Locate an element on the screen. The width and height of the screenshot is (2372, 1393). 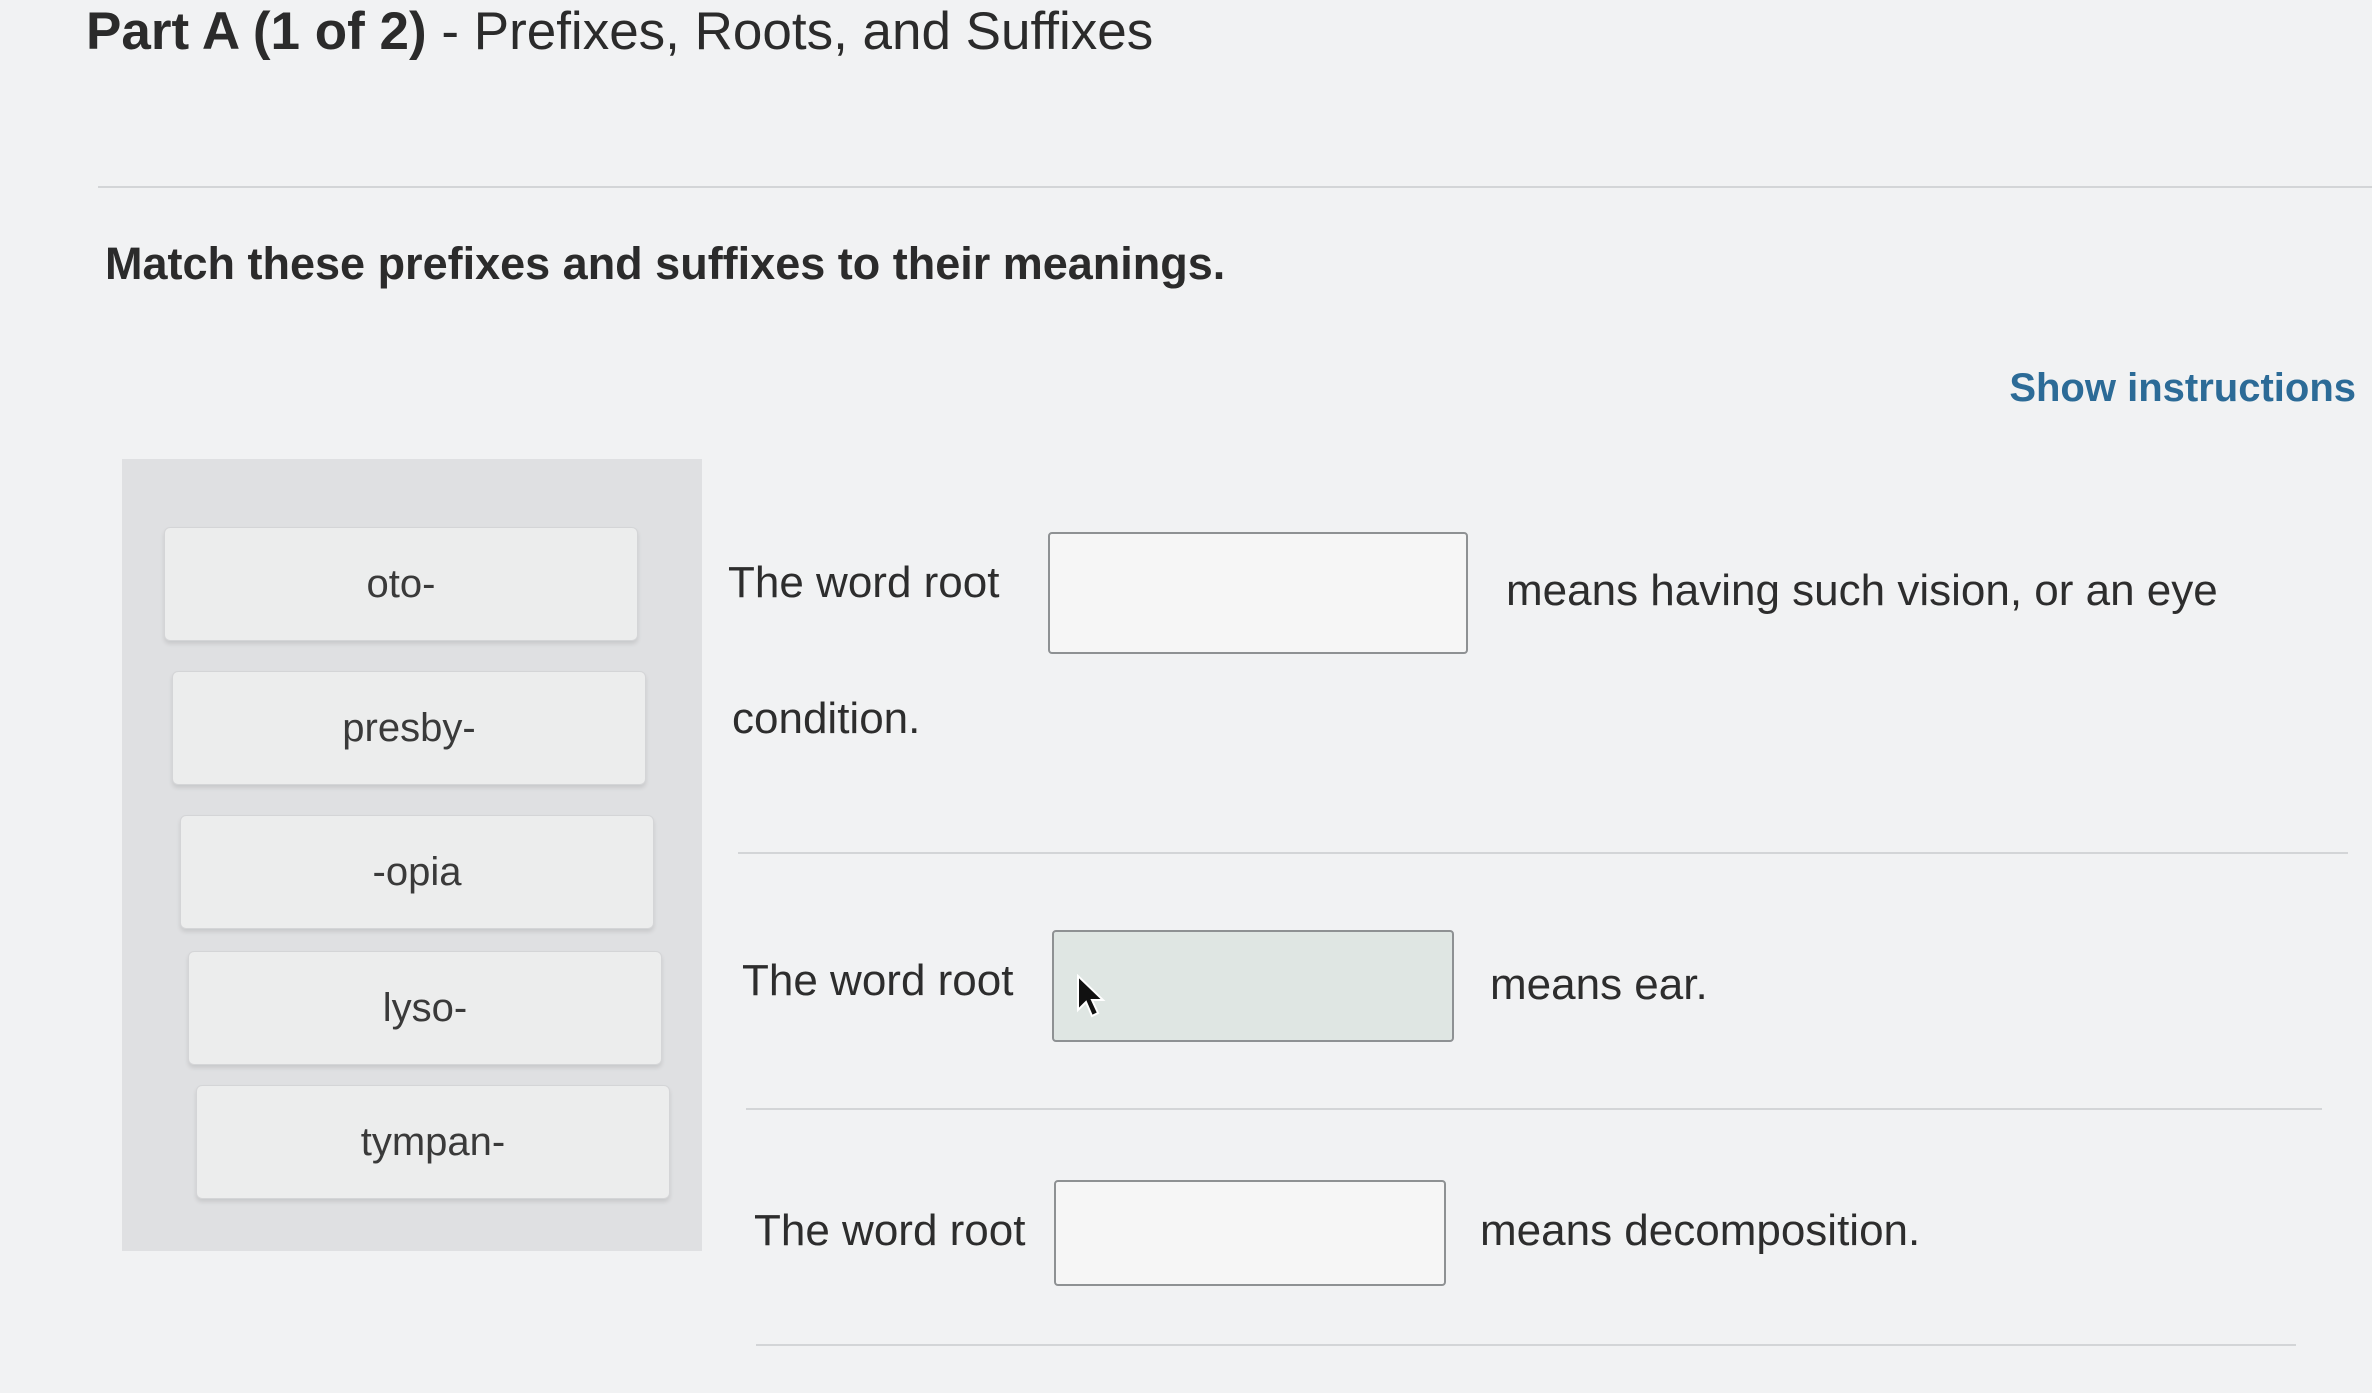
question-3-drop-target is located at coordinates (1250, 1233).